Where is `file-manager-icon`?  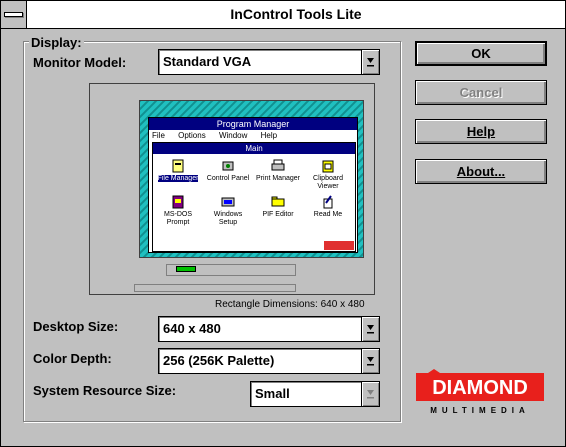
file-manager-icon is located at coordinates (178, 166).